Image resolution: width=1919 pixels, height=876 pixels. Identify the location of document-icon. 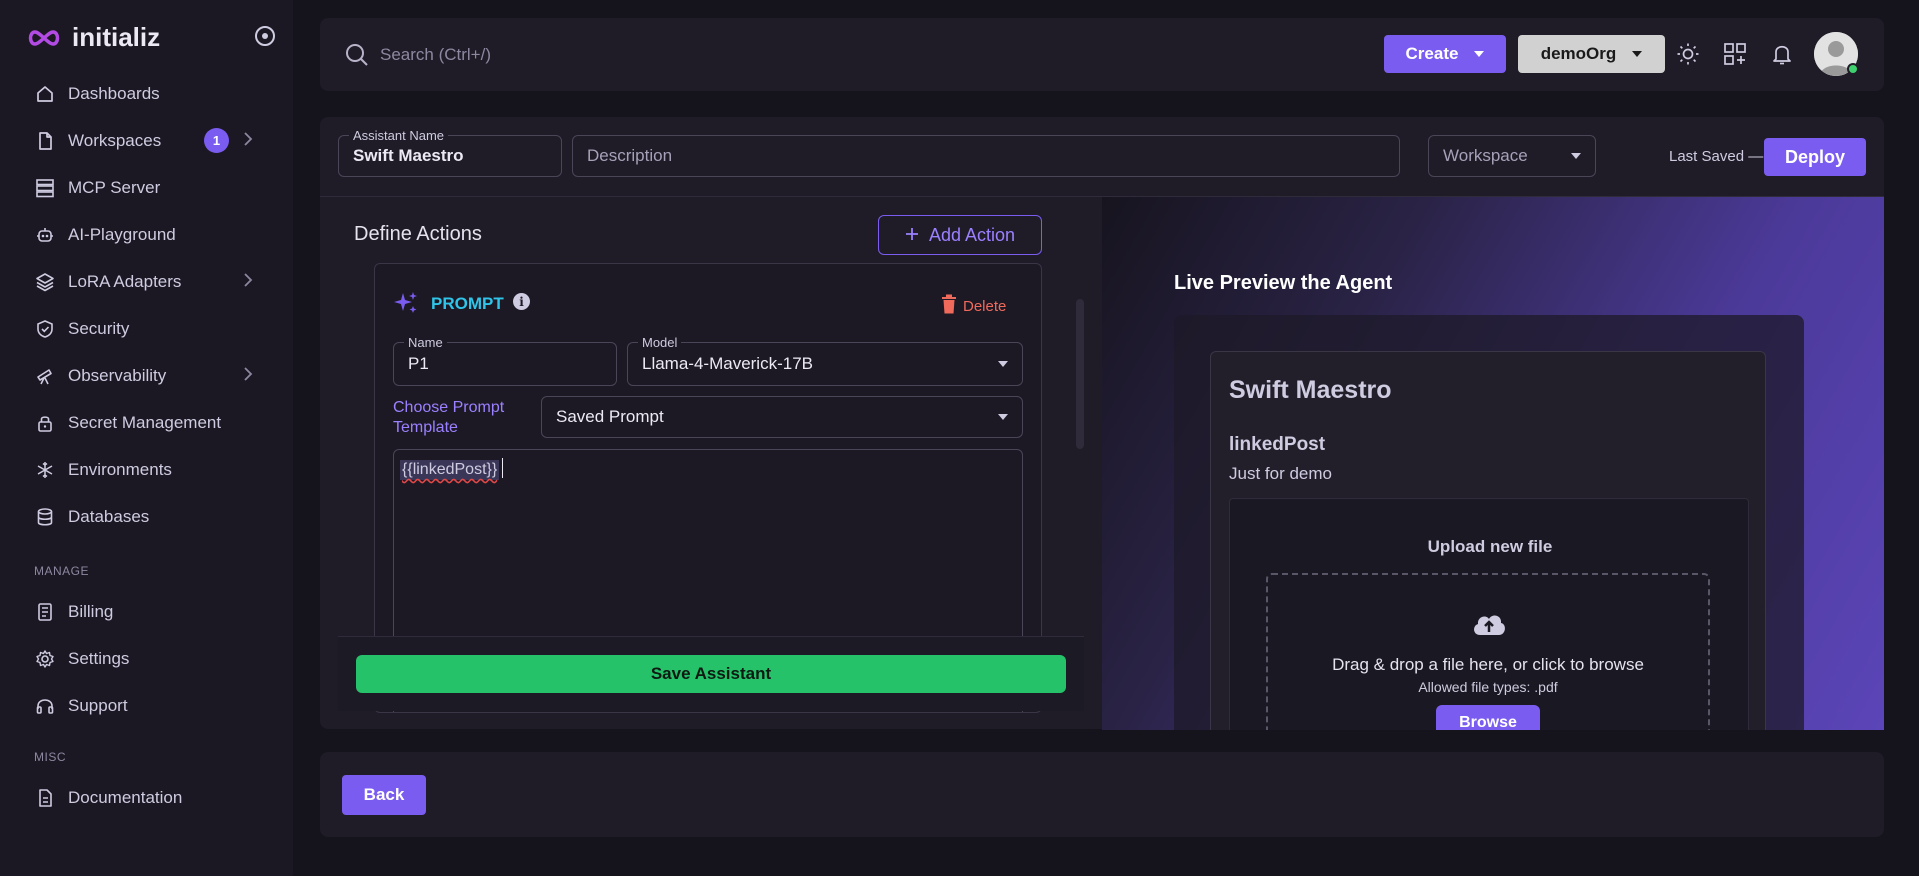
(45, 798).